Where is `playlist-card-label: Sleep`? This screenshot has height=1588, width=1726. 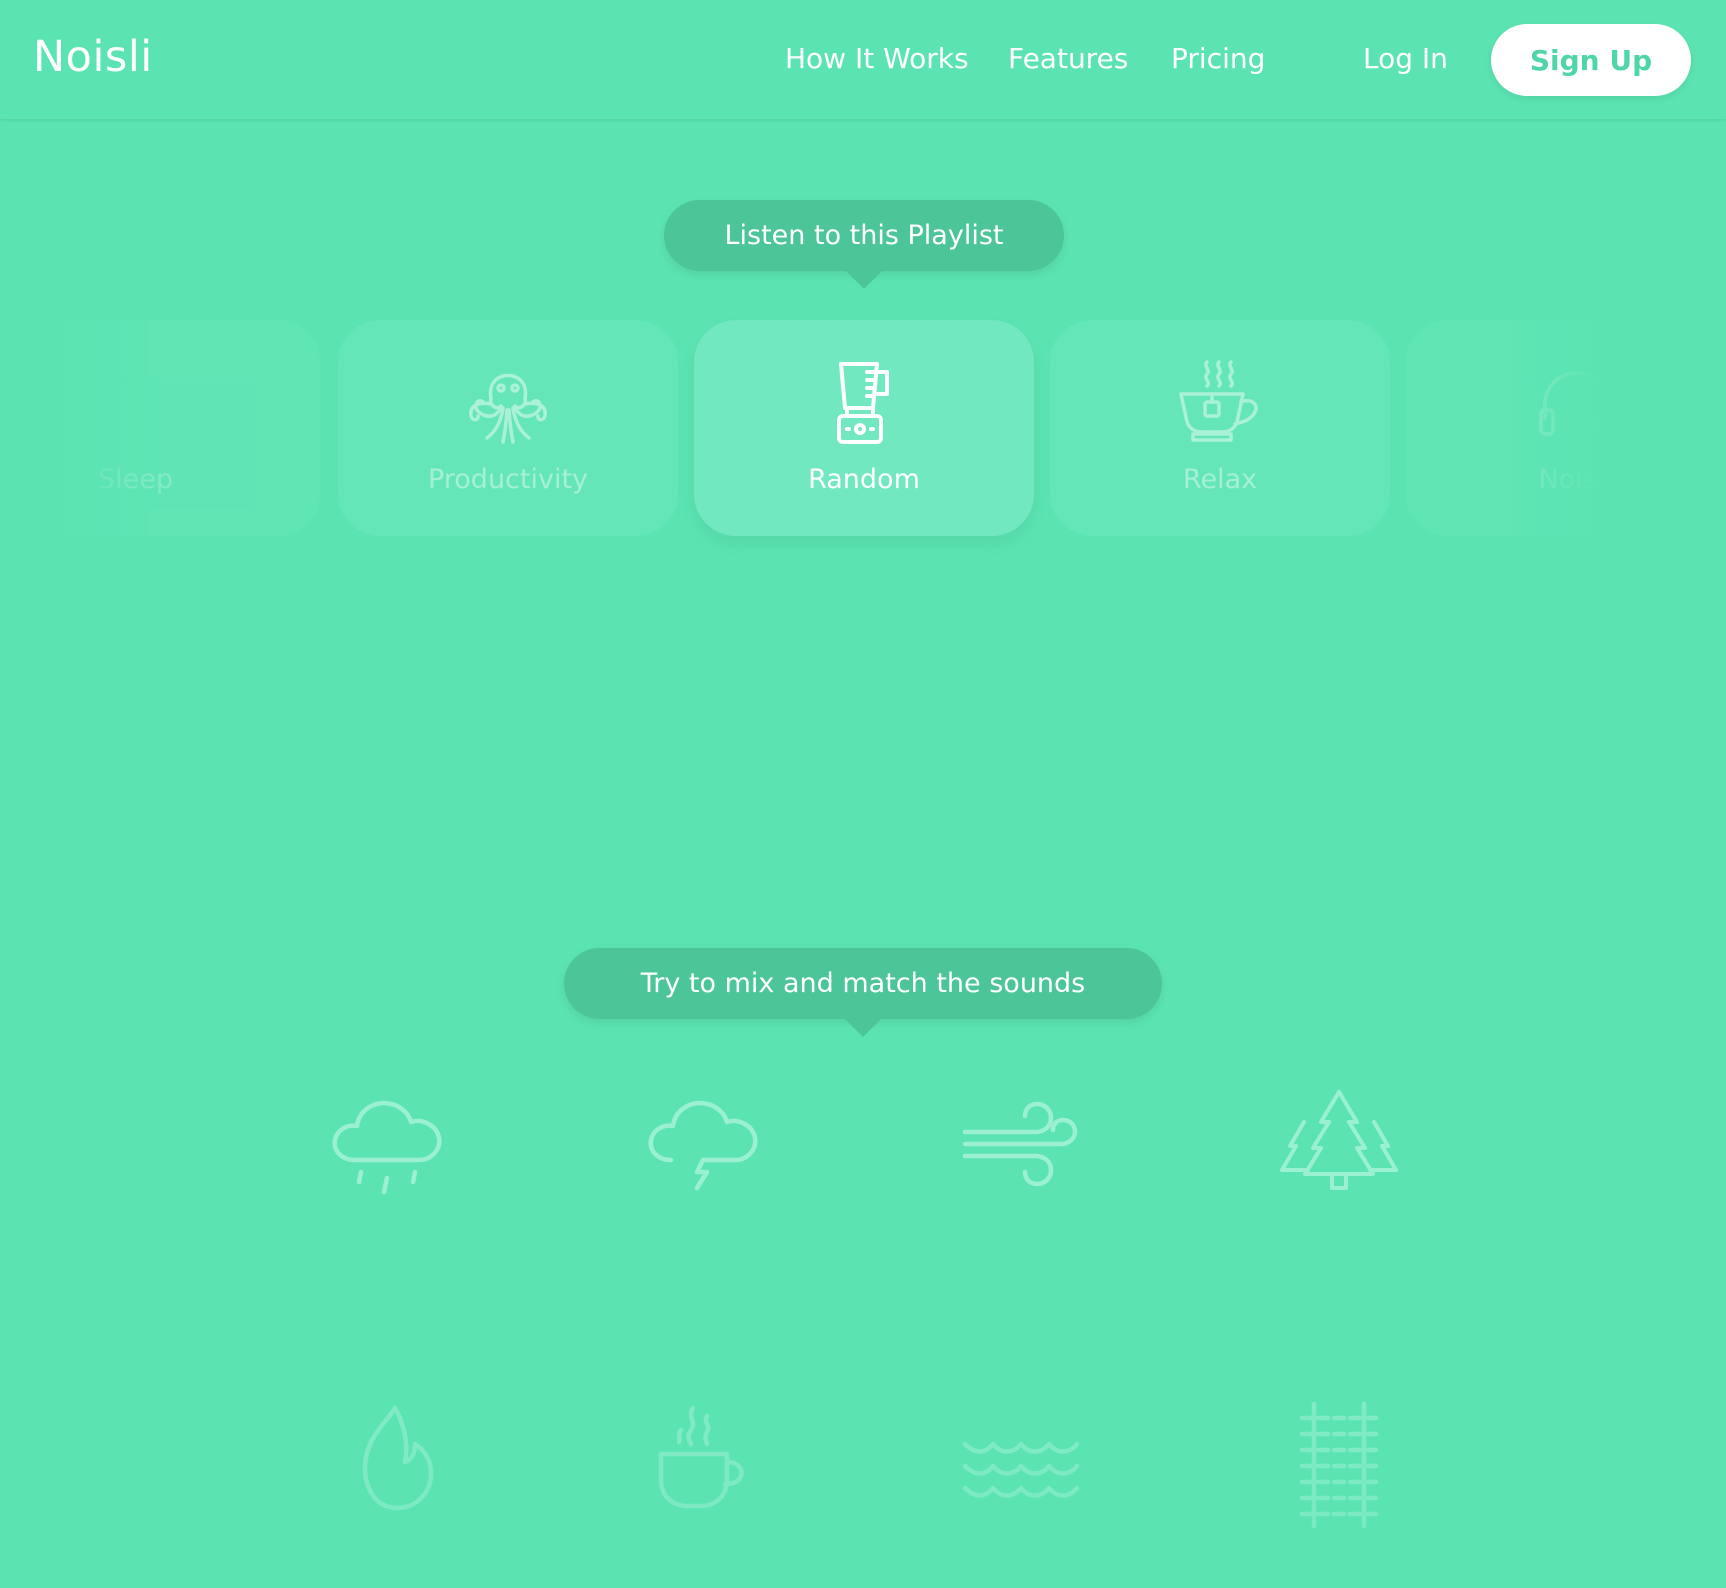 playlist-card-label: Sleep is located at coordinates (135, 479).